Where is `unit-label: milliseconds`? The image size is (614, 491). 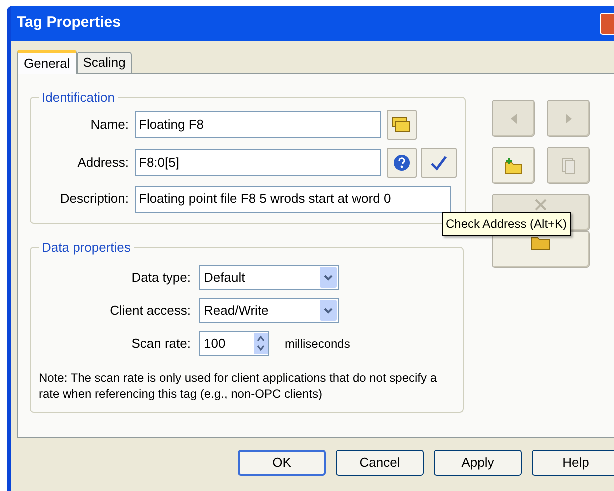
unit-label: milliseconds is located at coordinates (317, 344).